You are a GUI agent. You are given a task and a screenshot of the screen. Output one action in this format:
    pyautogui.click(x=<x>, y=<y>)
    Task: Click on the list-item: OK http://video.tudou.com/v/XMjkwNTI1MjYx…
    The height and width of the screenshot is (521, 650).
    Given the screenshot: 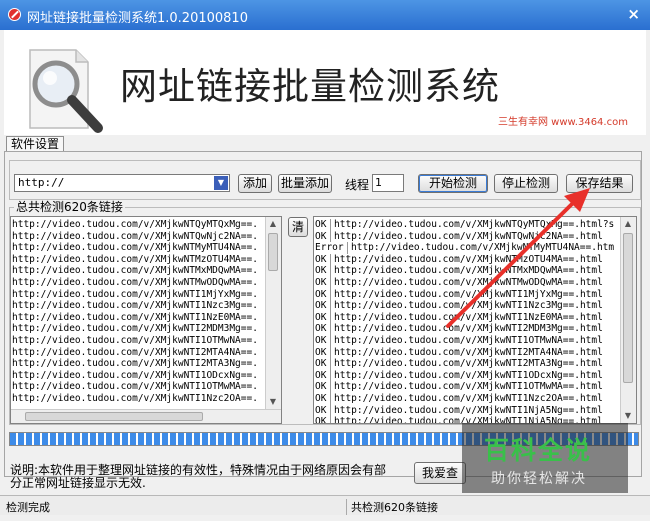 What is the action you would take?
    pyautogui.click(x=464, y=294)
    